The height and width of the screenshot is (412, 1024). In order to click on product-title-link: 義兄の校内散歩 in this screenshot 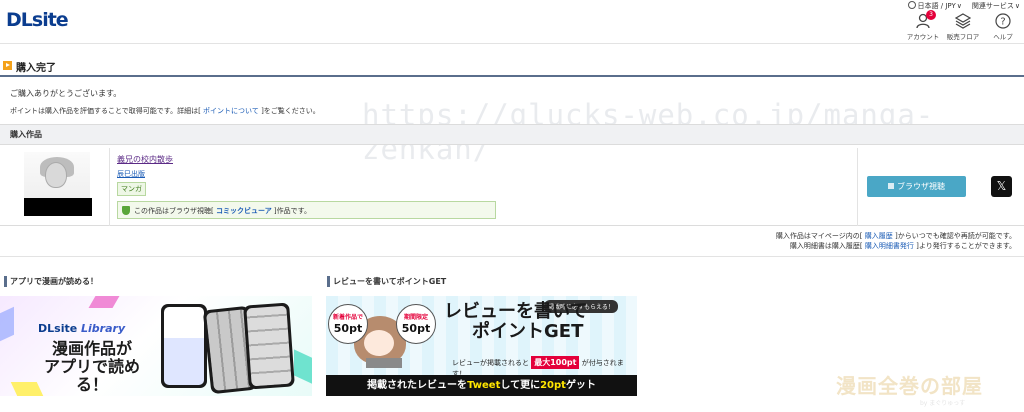, I will do `click(487, 159)`.